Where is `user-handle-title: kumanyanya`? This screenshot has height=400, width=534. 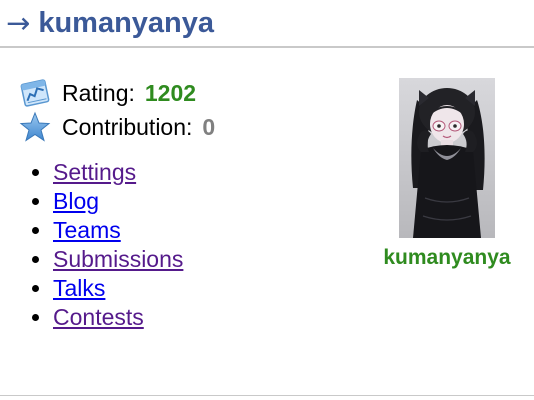 user-handle-title: kumanyanya is located at coordinates (126, 23).